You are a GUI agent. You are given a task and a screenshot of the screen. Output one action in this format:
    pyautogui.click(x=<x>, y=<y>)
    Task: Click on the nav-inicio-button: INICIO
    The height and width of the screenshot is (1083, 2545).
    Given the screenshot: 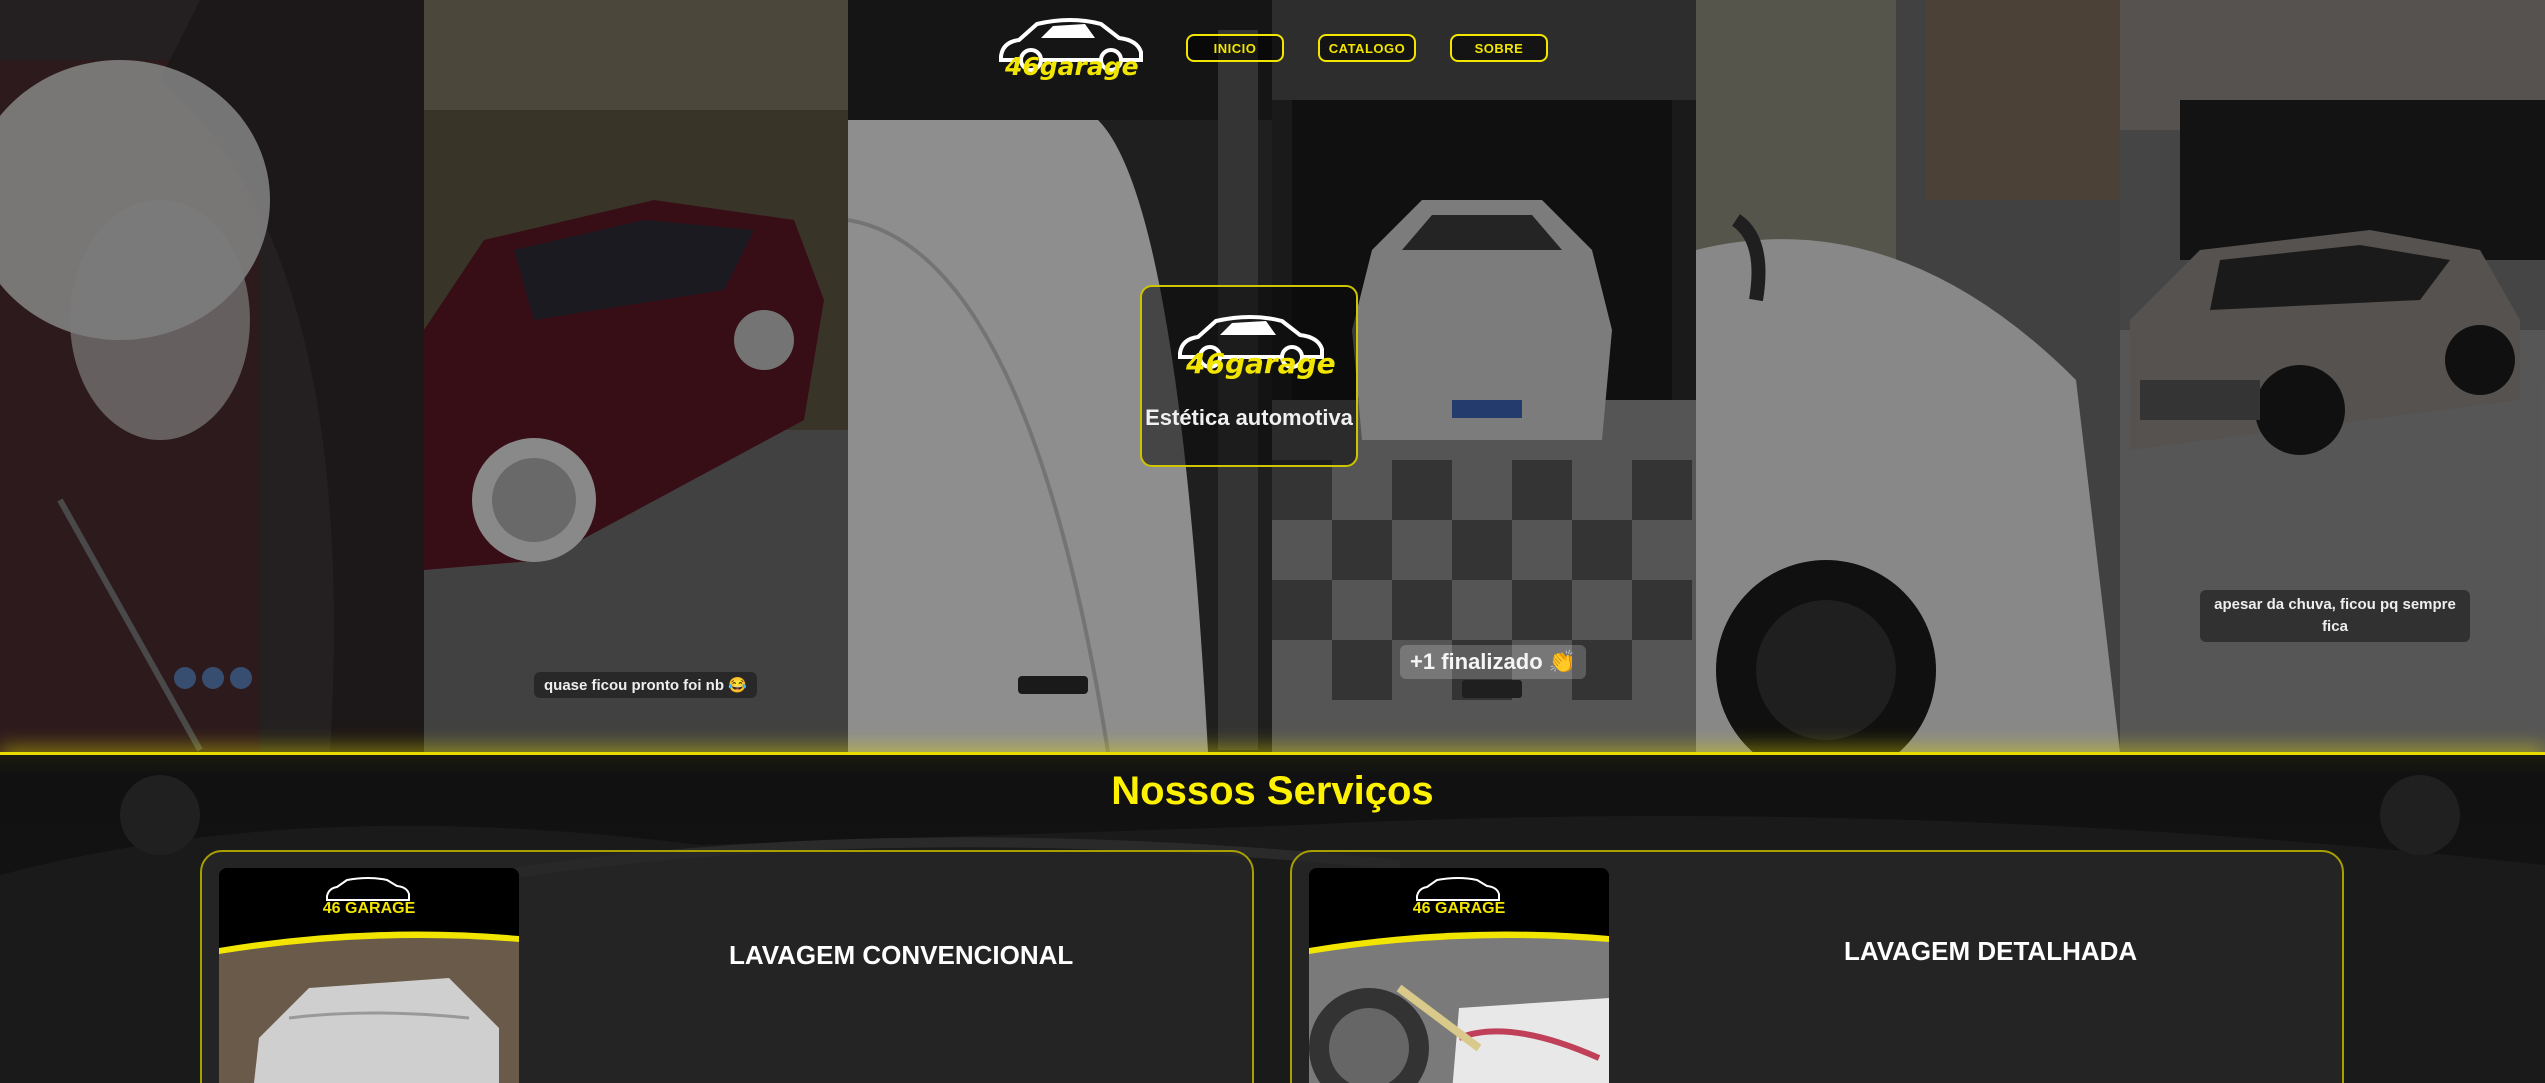 What is the action you would take?
    pyautogui.click(x=1235, y=48)
    